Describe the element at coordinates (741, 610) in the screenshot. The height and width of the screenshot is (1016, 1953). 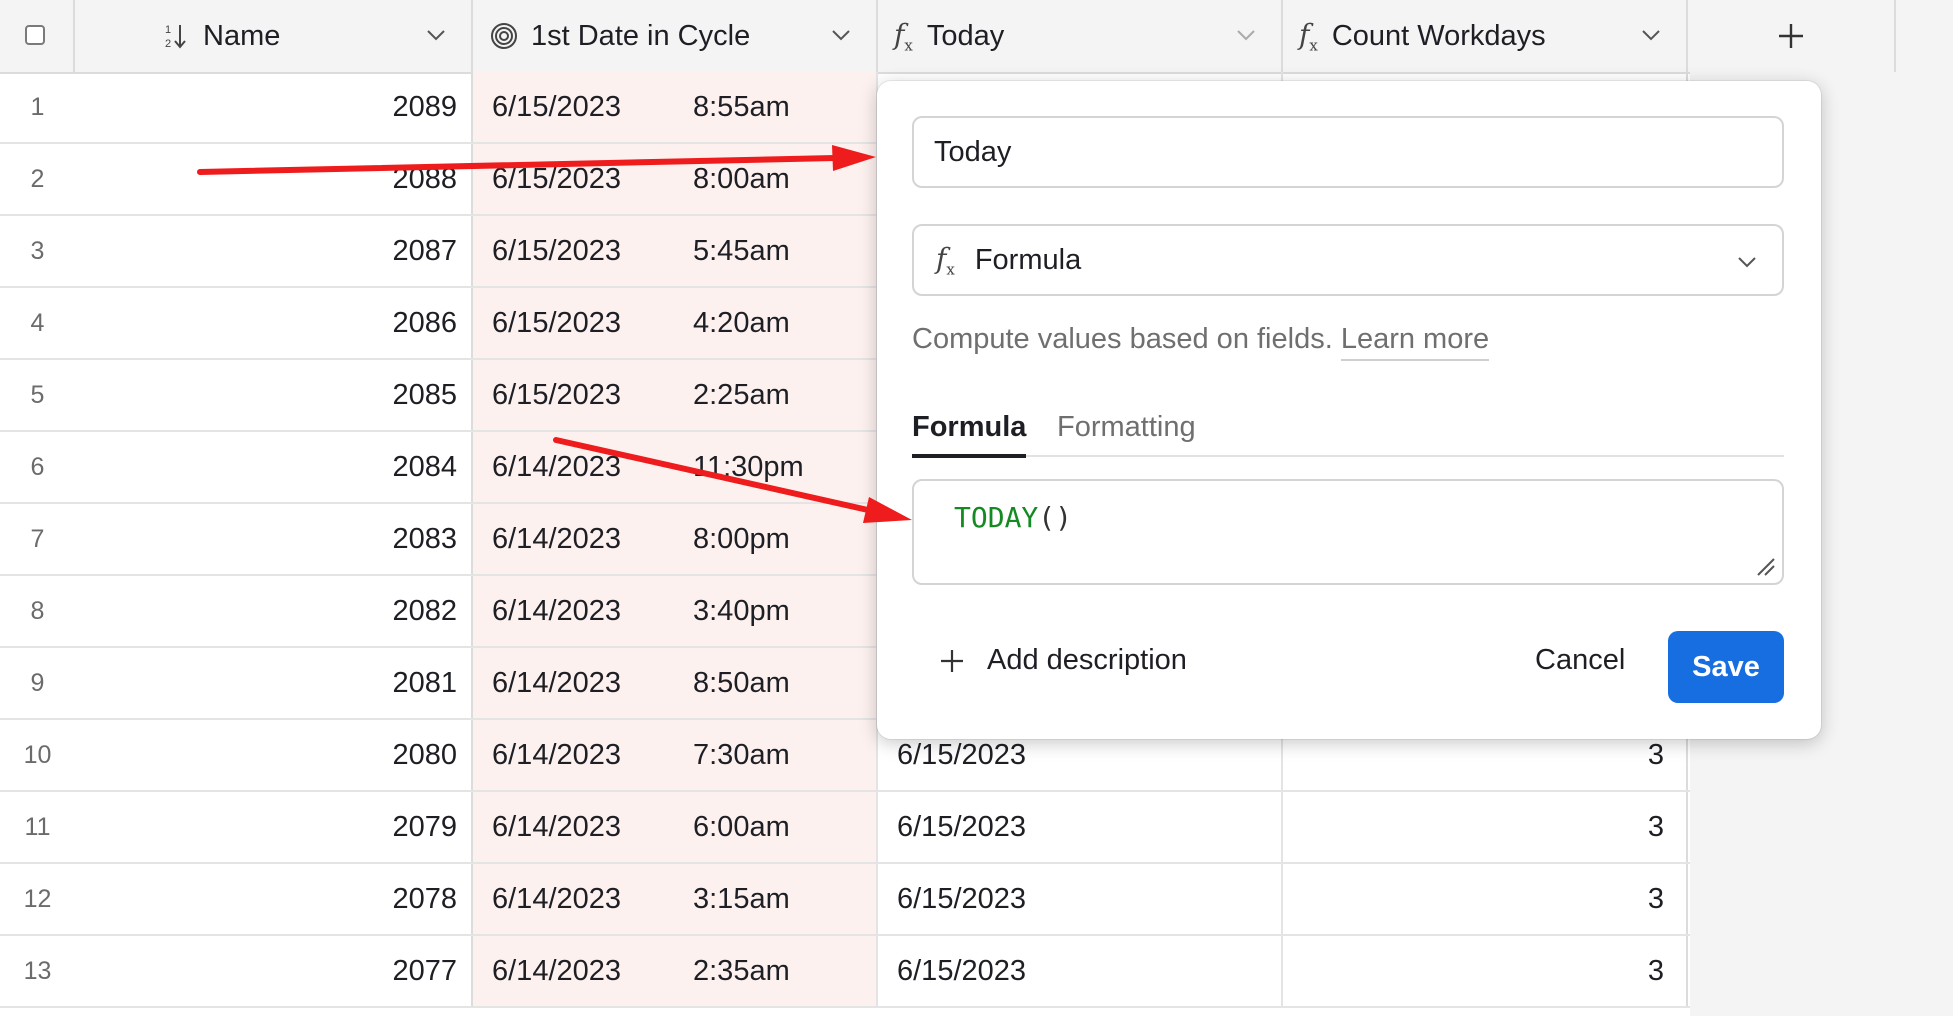
I see `cell-time-value: 3:40pm` at that location.